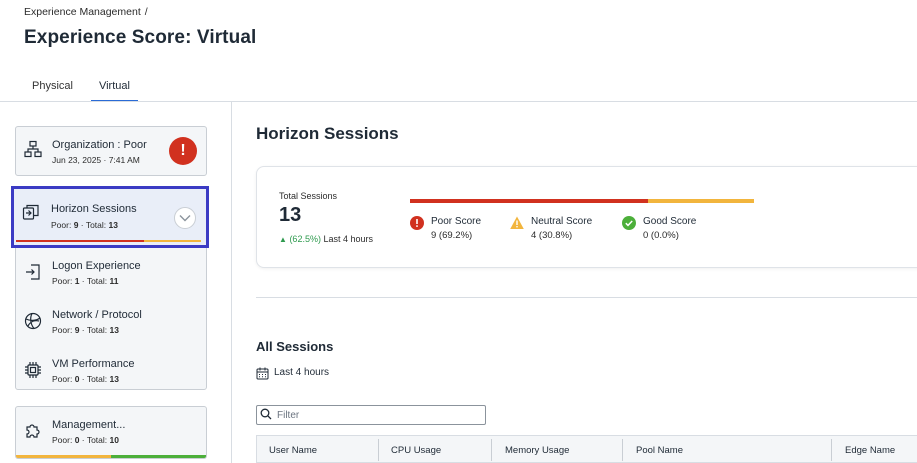 The height and width of the screenshot is (463, 917). I want to click on error-icon, so click(417, 223).